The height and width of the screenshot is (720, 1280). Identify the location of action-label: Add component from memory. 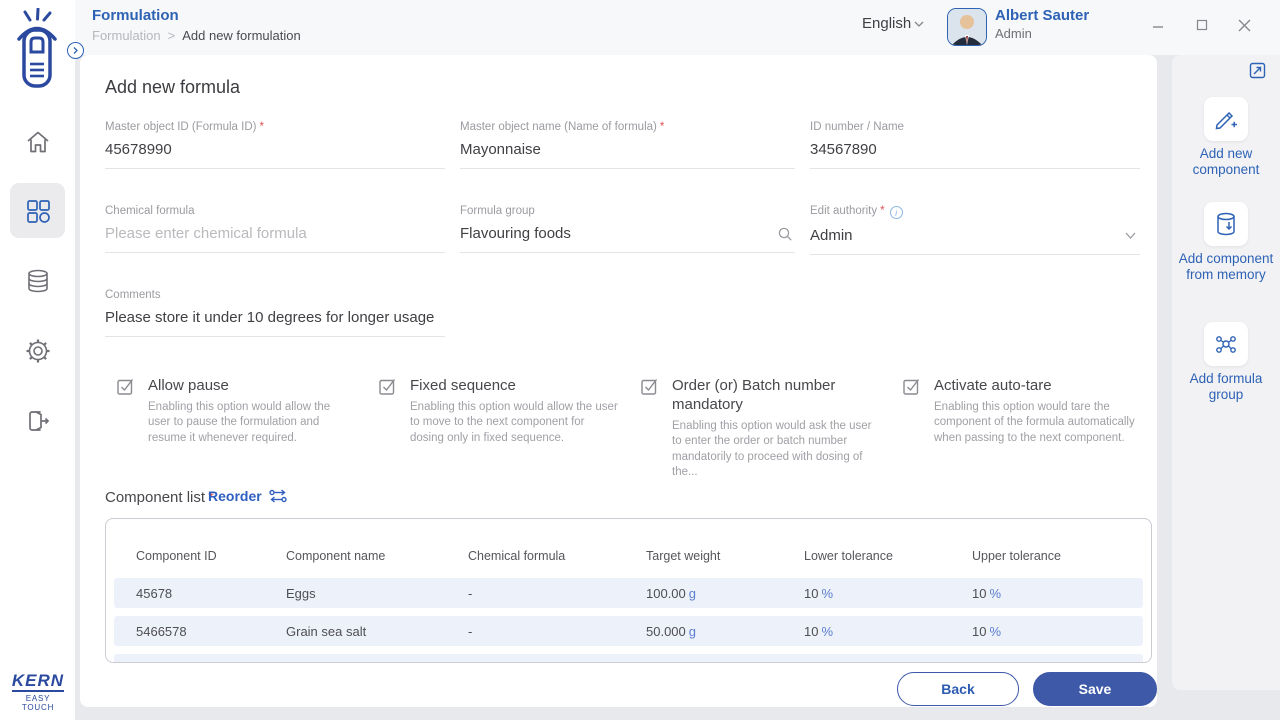
(1226, 267).